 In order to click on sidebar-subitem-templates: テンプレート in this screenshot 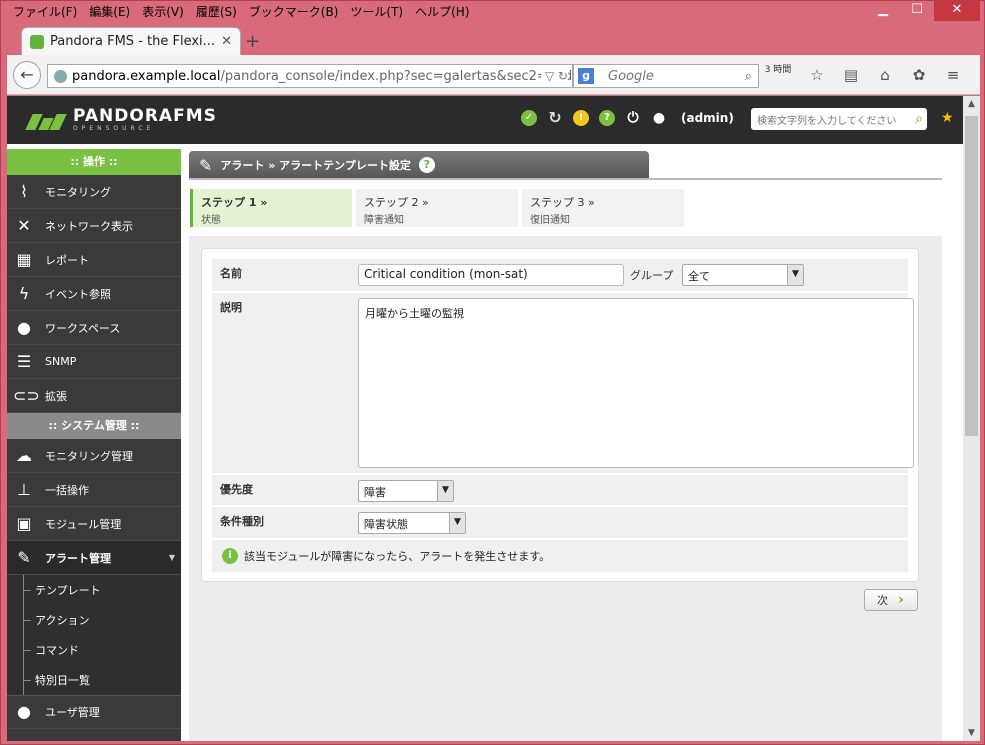, I will do `click(94, 590)`.